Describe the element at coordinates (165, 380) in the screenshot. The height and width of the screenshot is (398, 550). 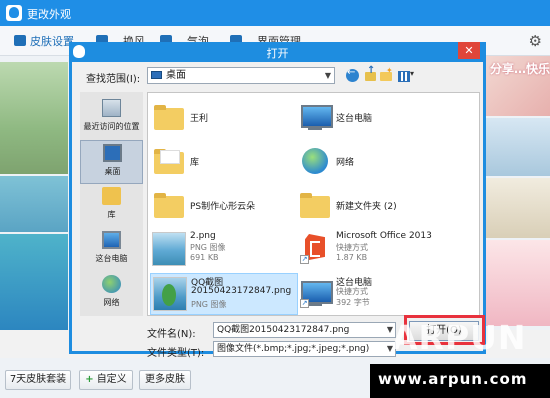
I see `more-skins-button: 更多皮肤` at that location.